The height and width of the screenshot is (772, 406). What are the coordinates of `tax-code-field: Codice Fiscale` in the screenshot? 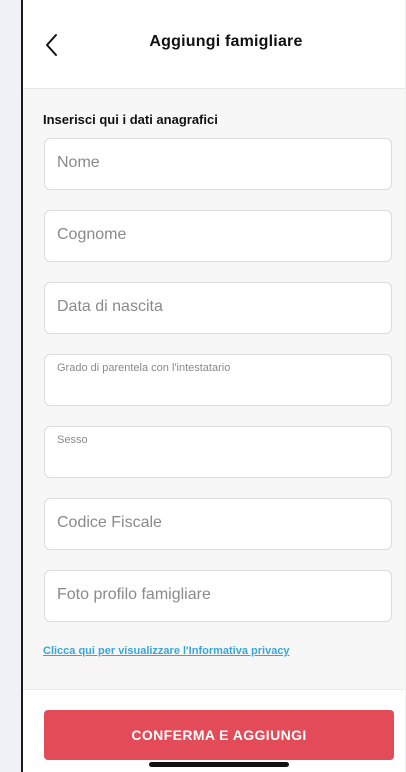 It's located at (218, 524).